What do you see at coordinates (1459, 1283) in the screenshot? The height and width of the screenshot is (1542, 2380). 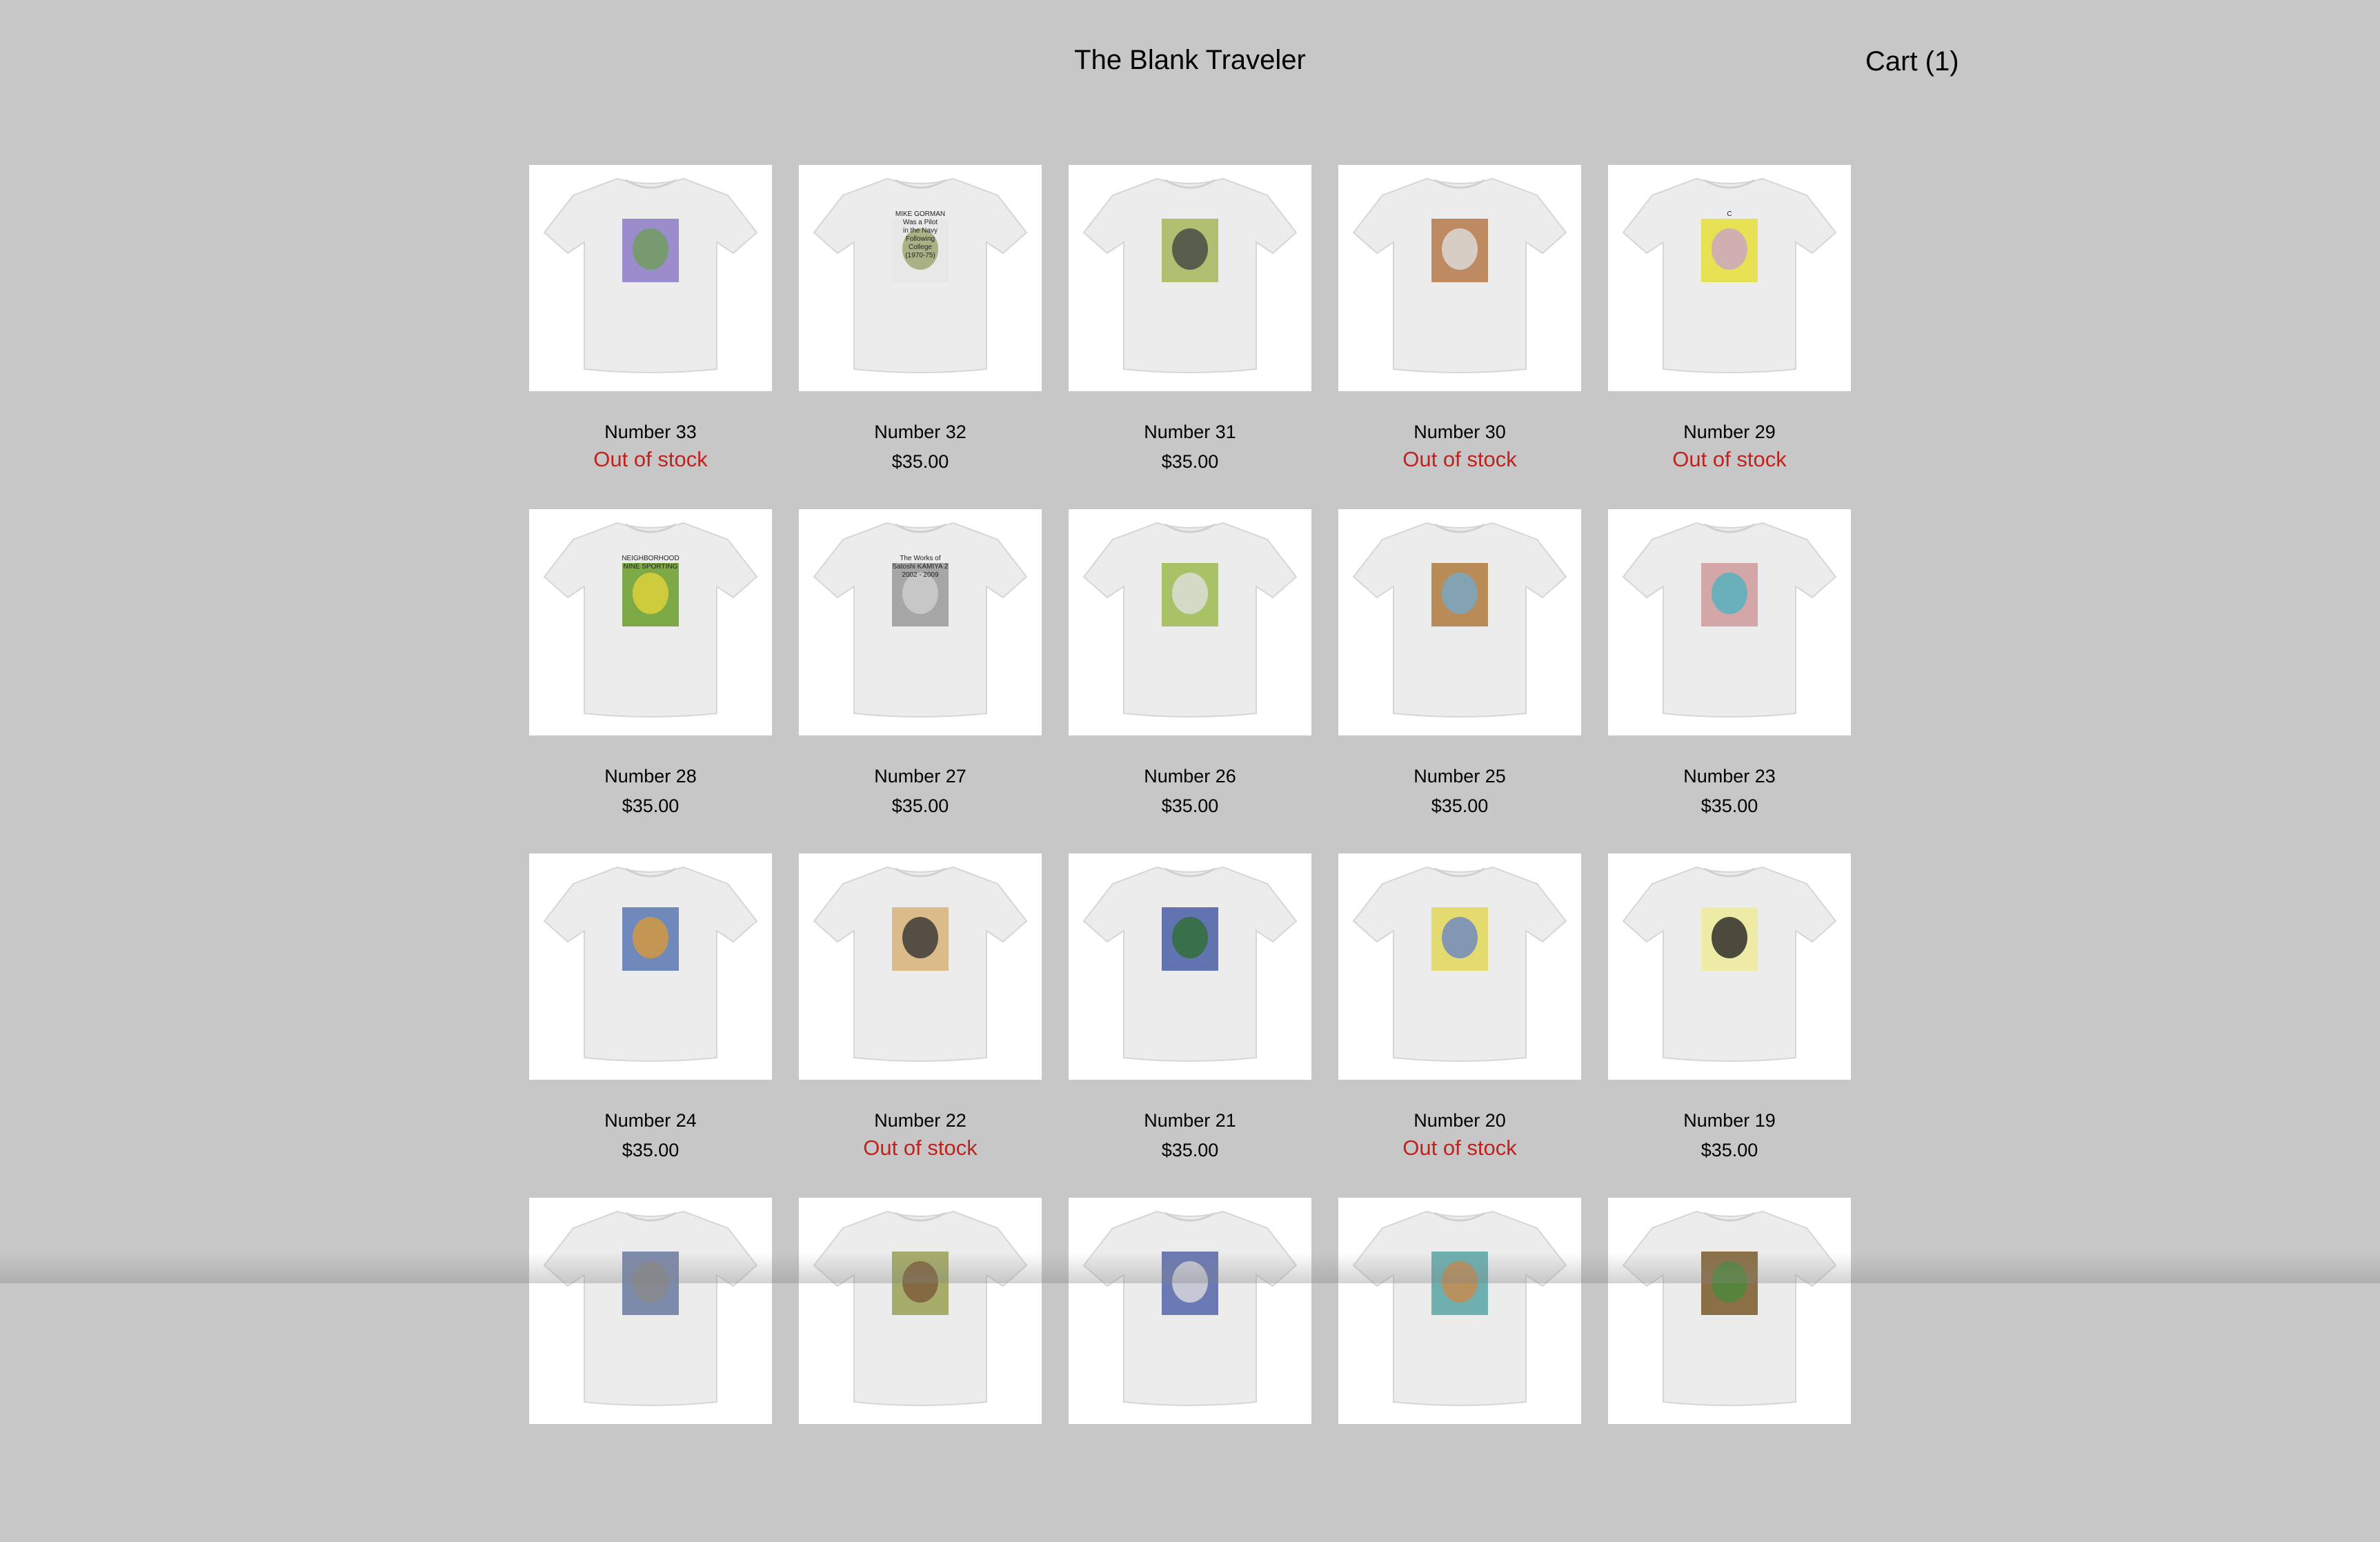 I see `teal-photo-print-graphic` at bounding box center [1459, 1283].